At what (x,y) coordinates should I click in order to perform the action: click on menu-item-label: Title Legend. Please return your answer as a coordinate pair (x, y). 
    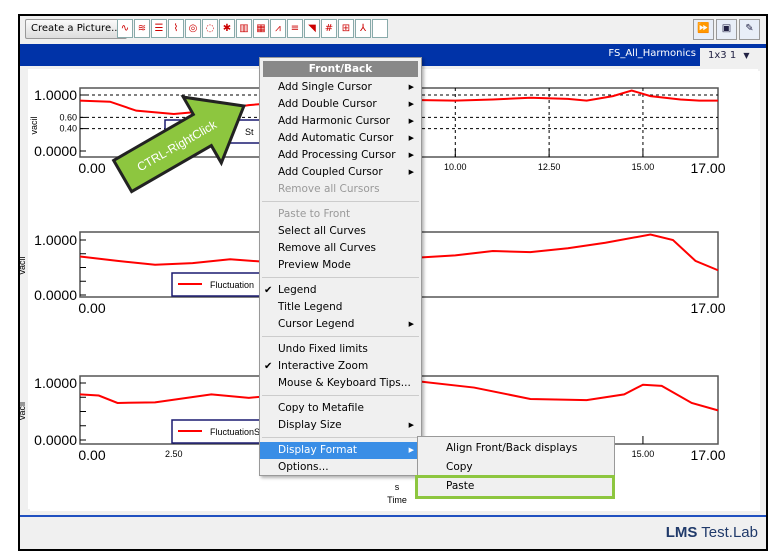
    Looking at the image, I should click on (310, 307).